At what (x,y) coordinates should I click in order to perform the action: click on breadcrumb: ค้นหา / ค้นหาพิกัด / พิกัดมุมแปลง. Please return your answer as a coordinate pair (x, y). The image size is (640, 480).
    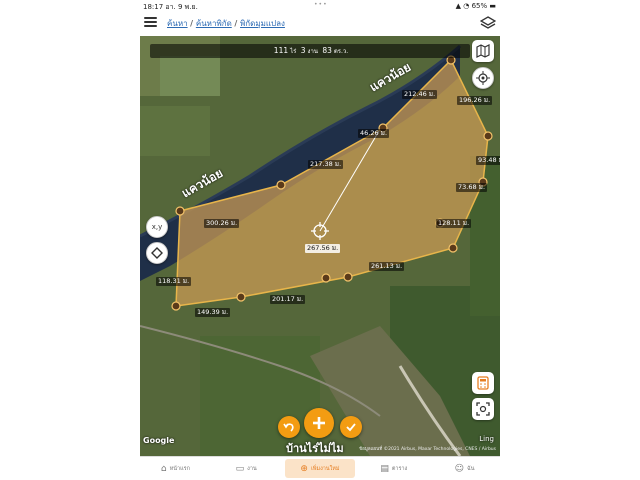
    Looking at the image, I should click on (226, 23).